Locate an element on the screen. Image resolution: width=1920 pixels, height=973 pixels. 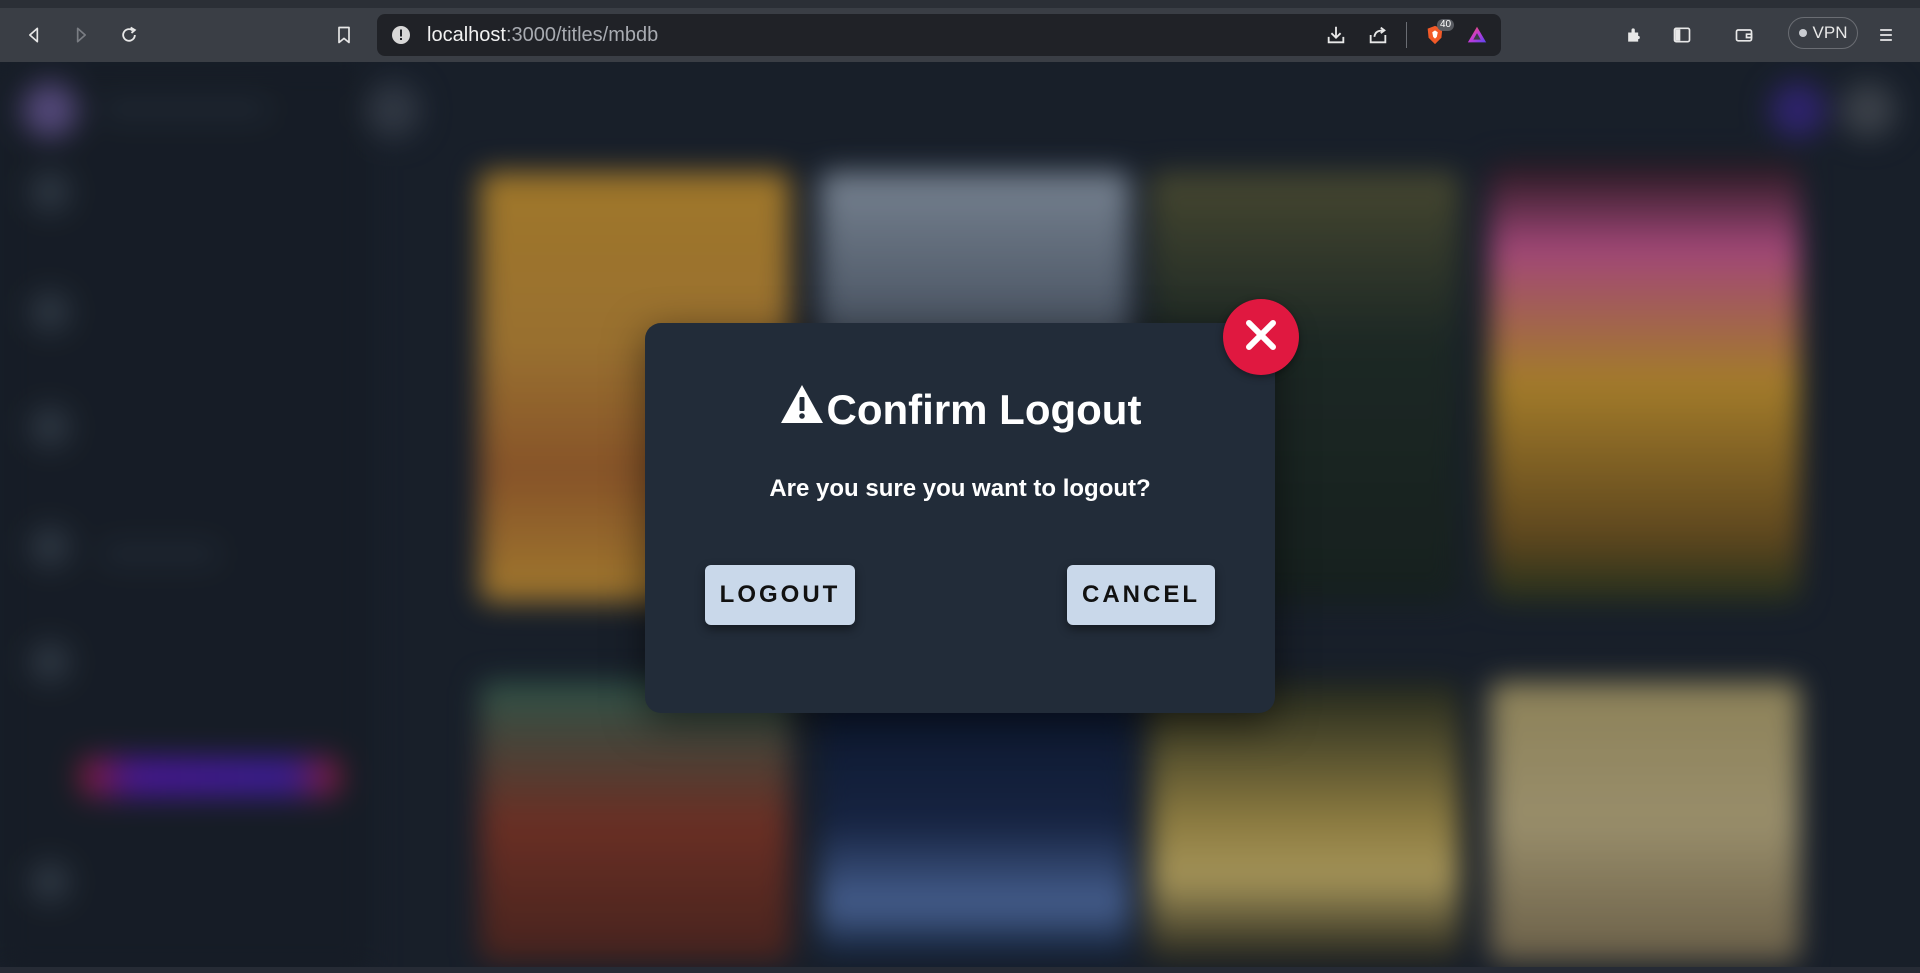
browser-toolbar: localhost:3000/titles/mbdb 40 VPN is located at coordinates (960, 35).